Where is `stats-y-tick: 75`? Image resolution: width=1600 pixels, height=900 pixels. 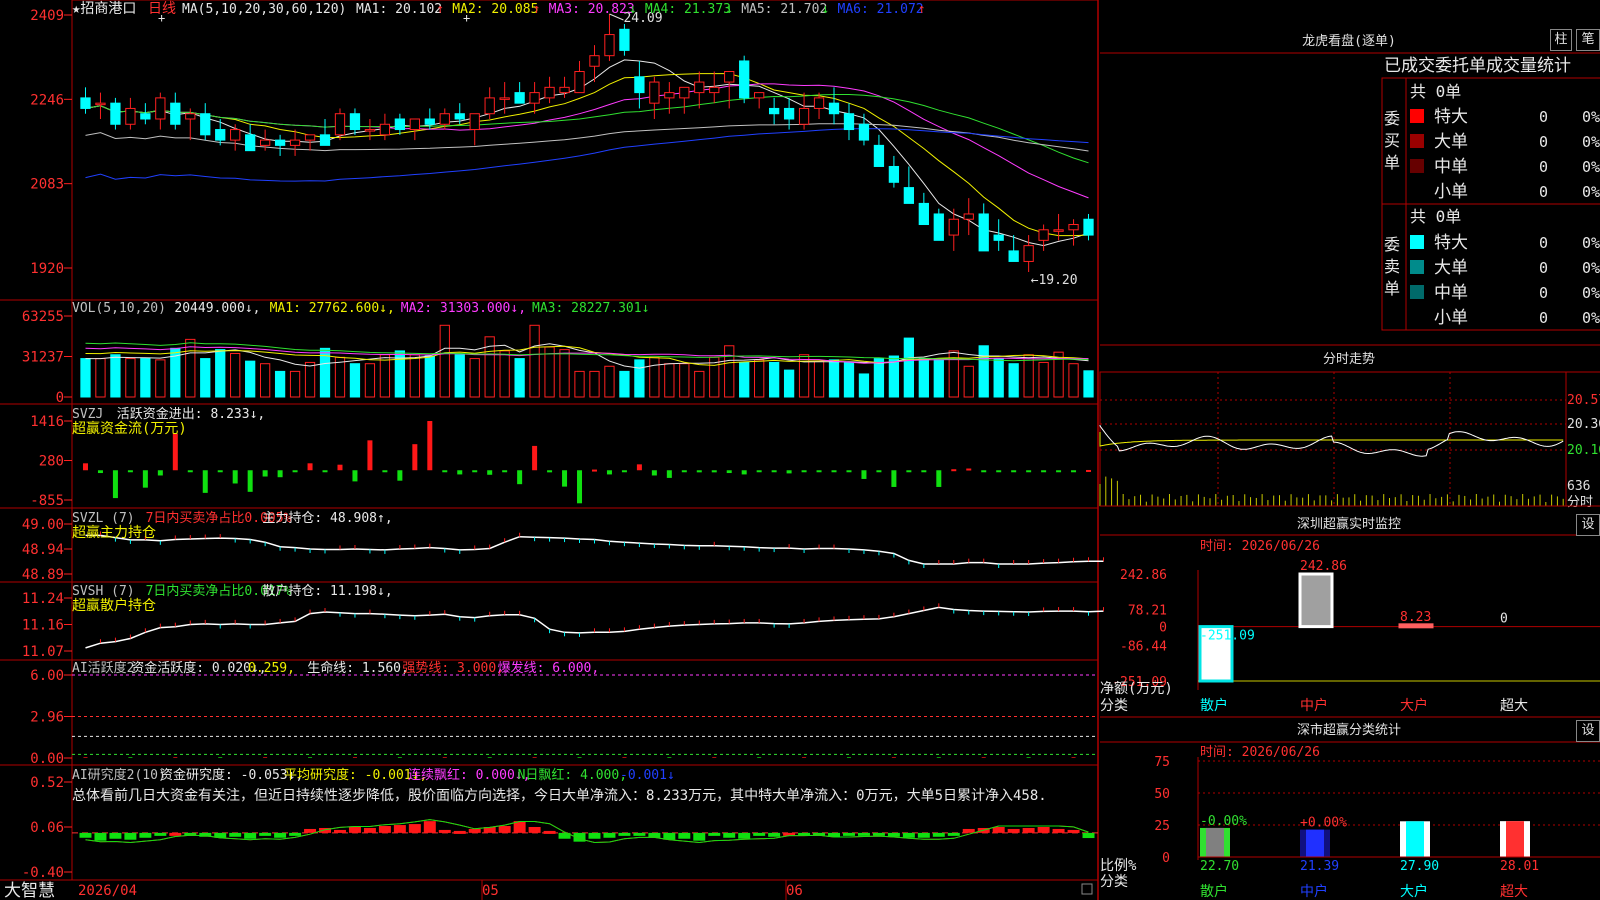 stats-y-tick: 75 is located at coordinates (1162, 762).